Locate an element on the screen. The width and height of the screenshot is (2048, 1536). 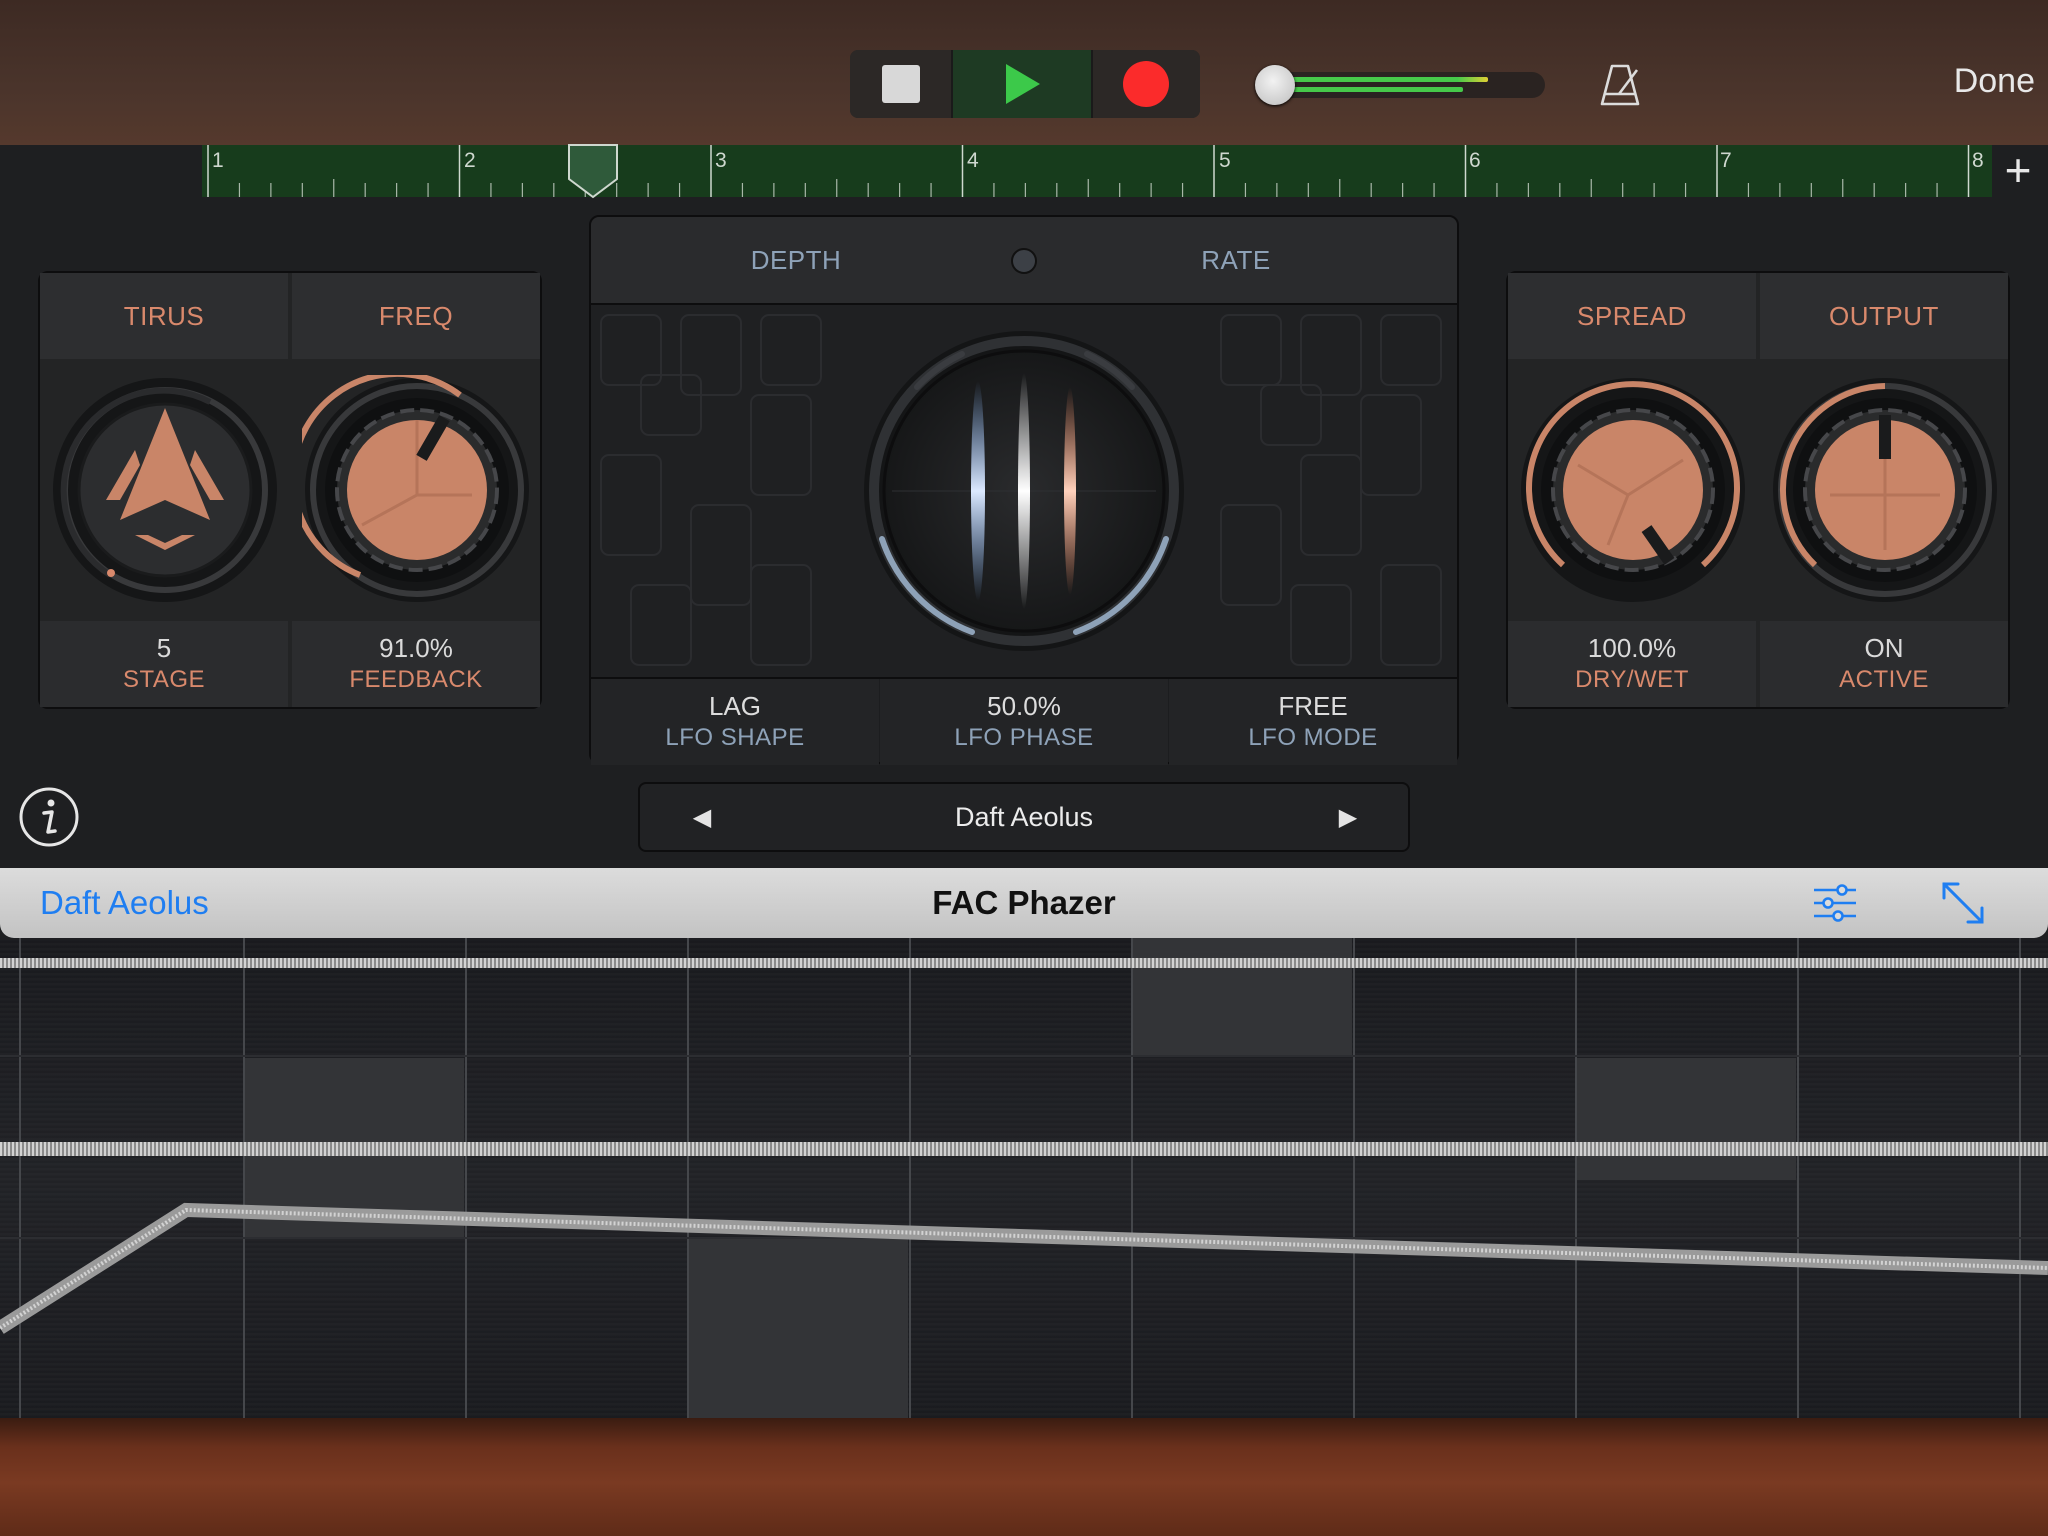
feedback-control: 91.0% FEEDBACK is located at coordinates (416, 664).